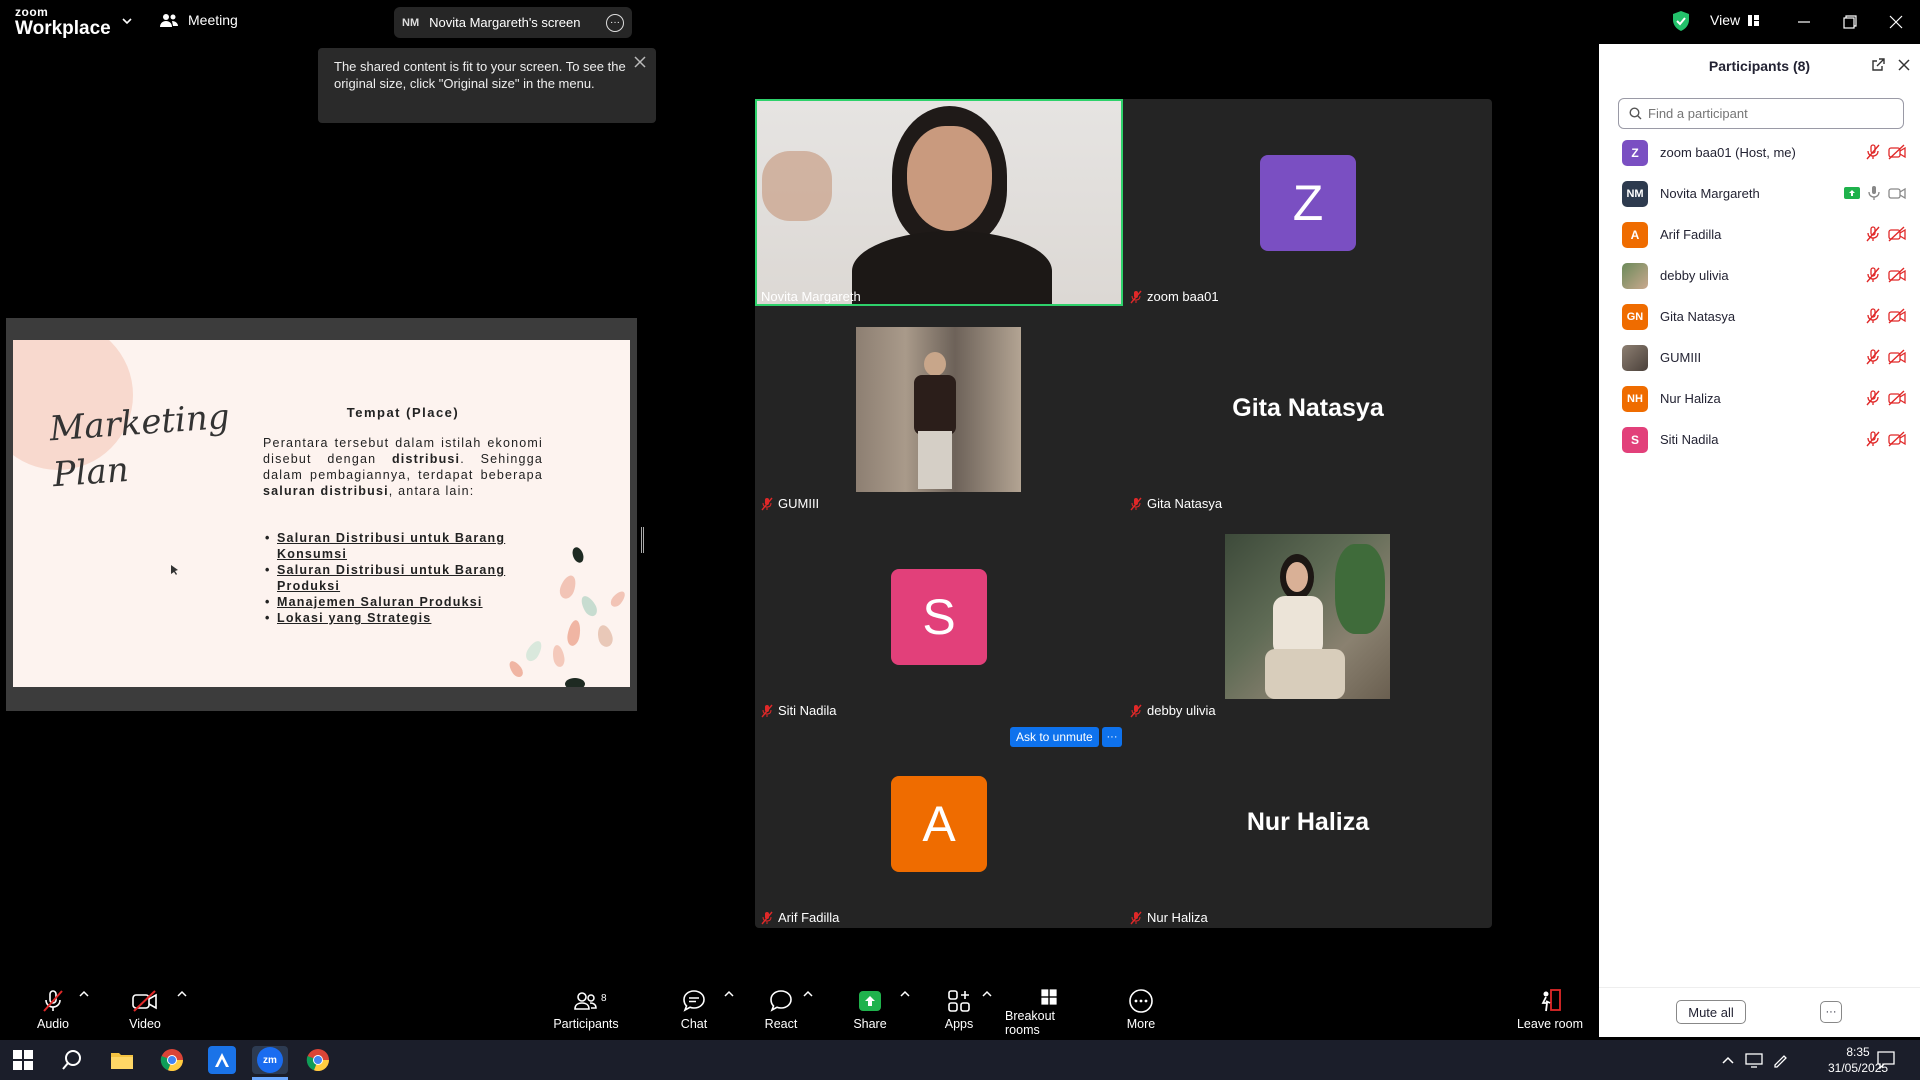  I want to click on participant-name: zoom baa01 (Host, me), so click(1728, 152).